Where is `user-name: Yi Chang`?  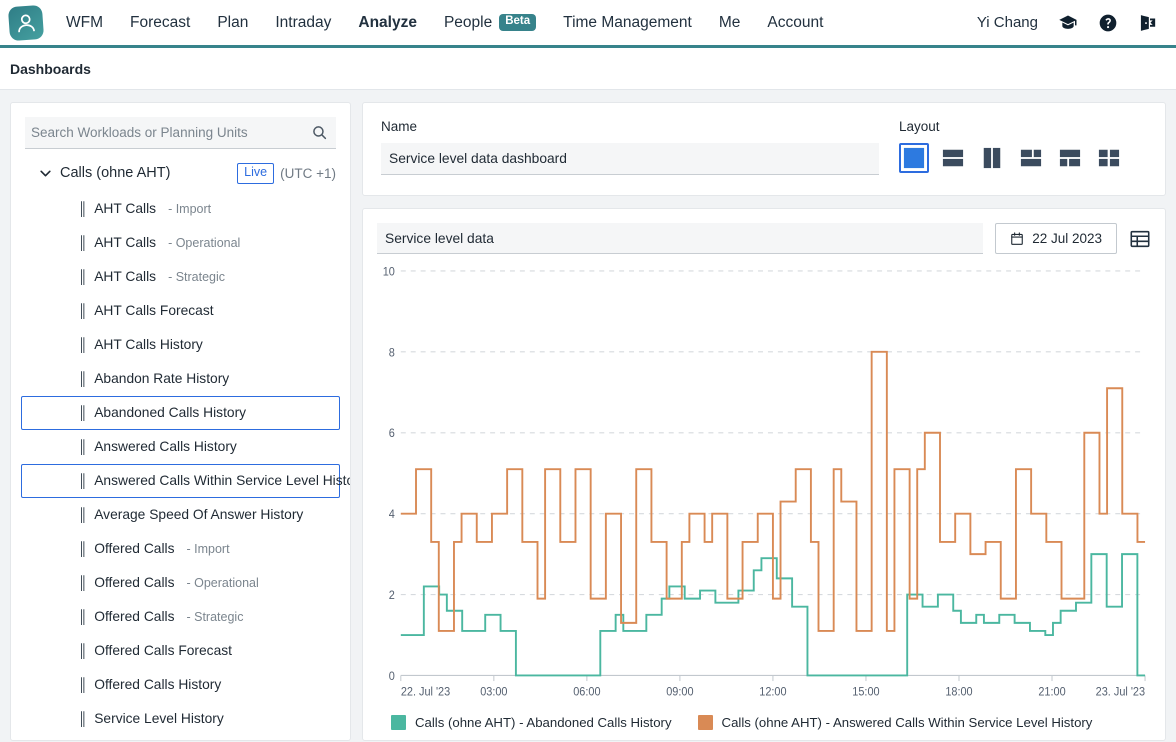
user-name: Yi Chang is located at coordinates (1007, 22).